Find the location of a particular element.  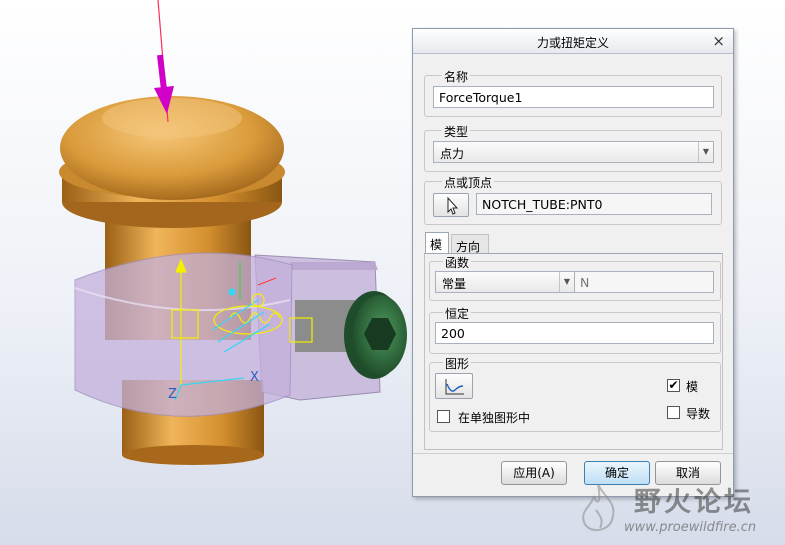

valve-cap is located at coordinates (172, 162).